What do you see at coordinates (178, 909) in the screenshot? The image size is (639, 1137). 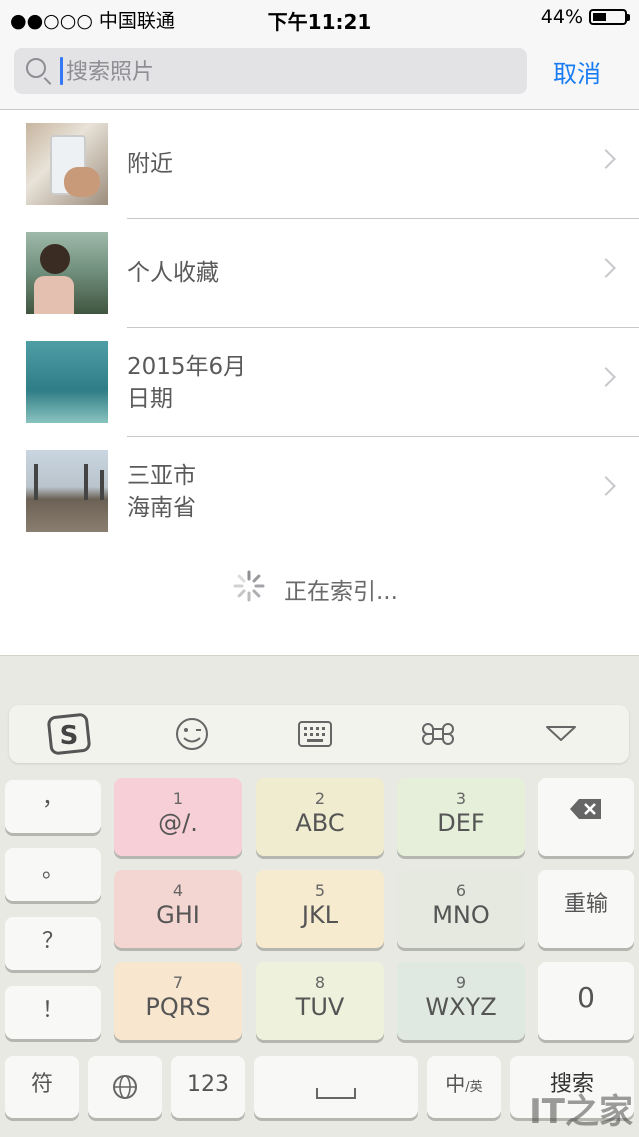 I see `key-4: 4 GHI` at bounding box center [178, 909].